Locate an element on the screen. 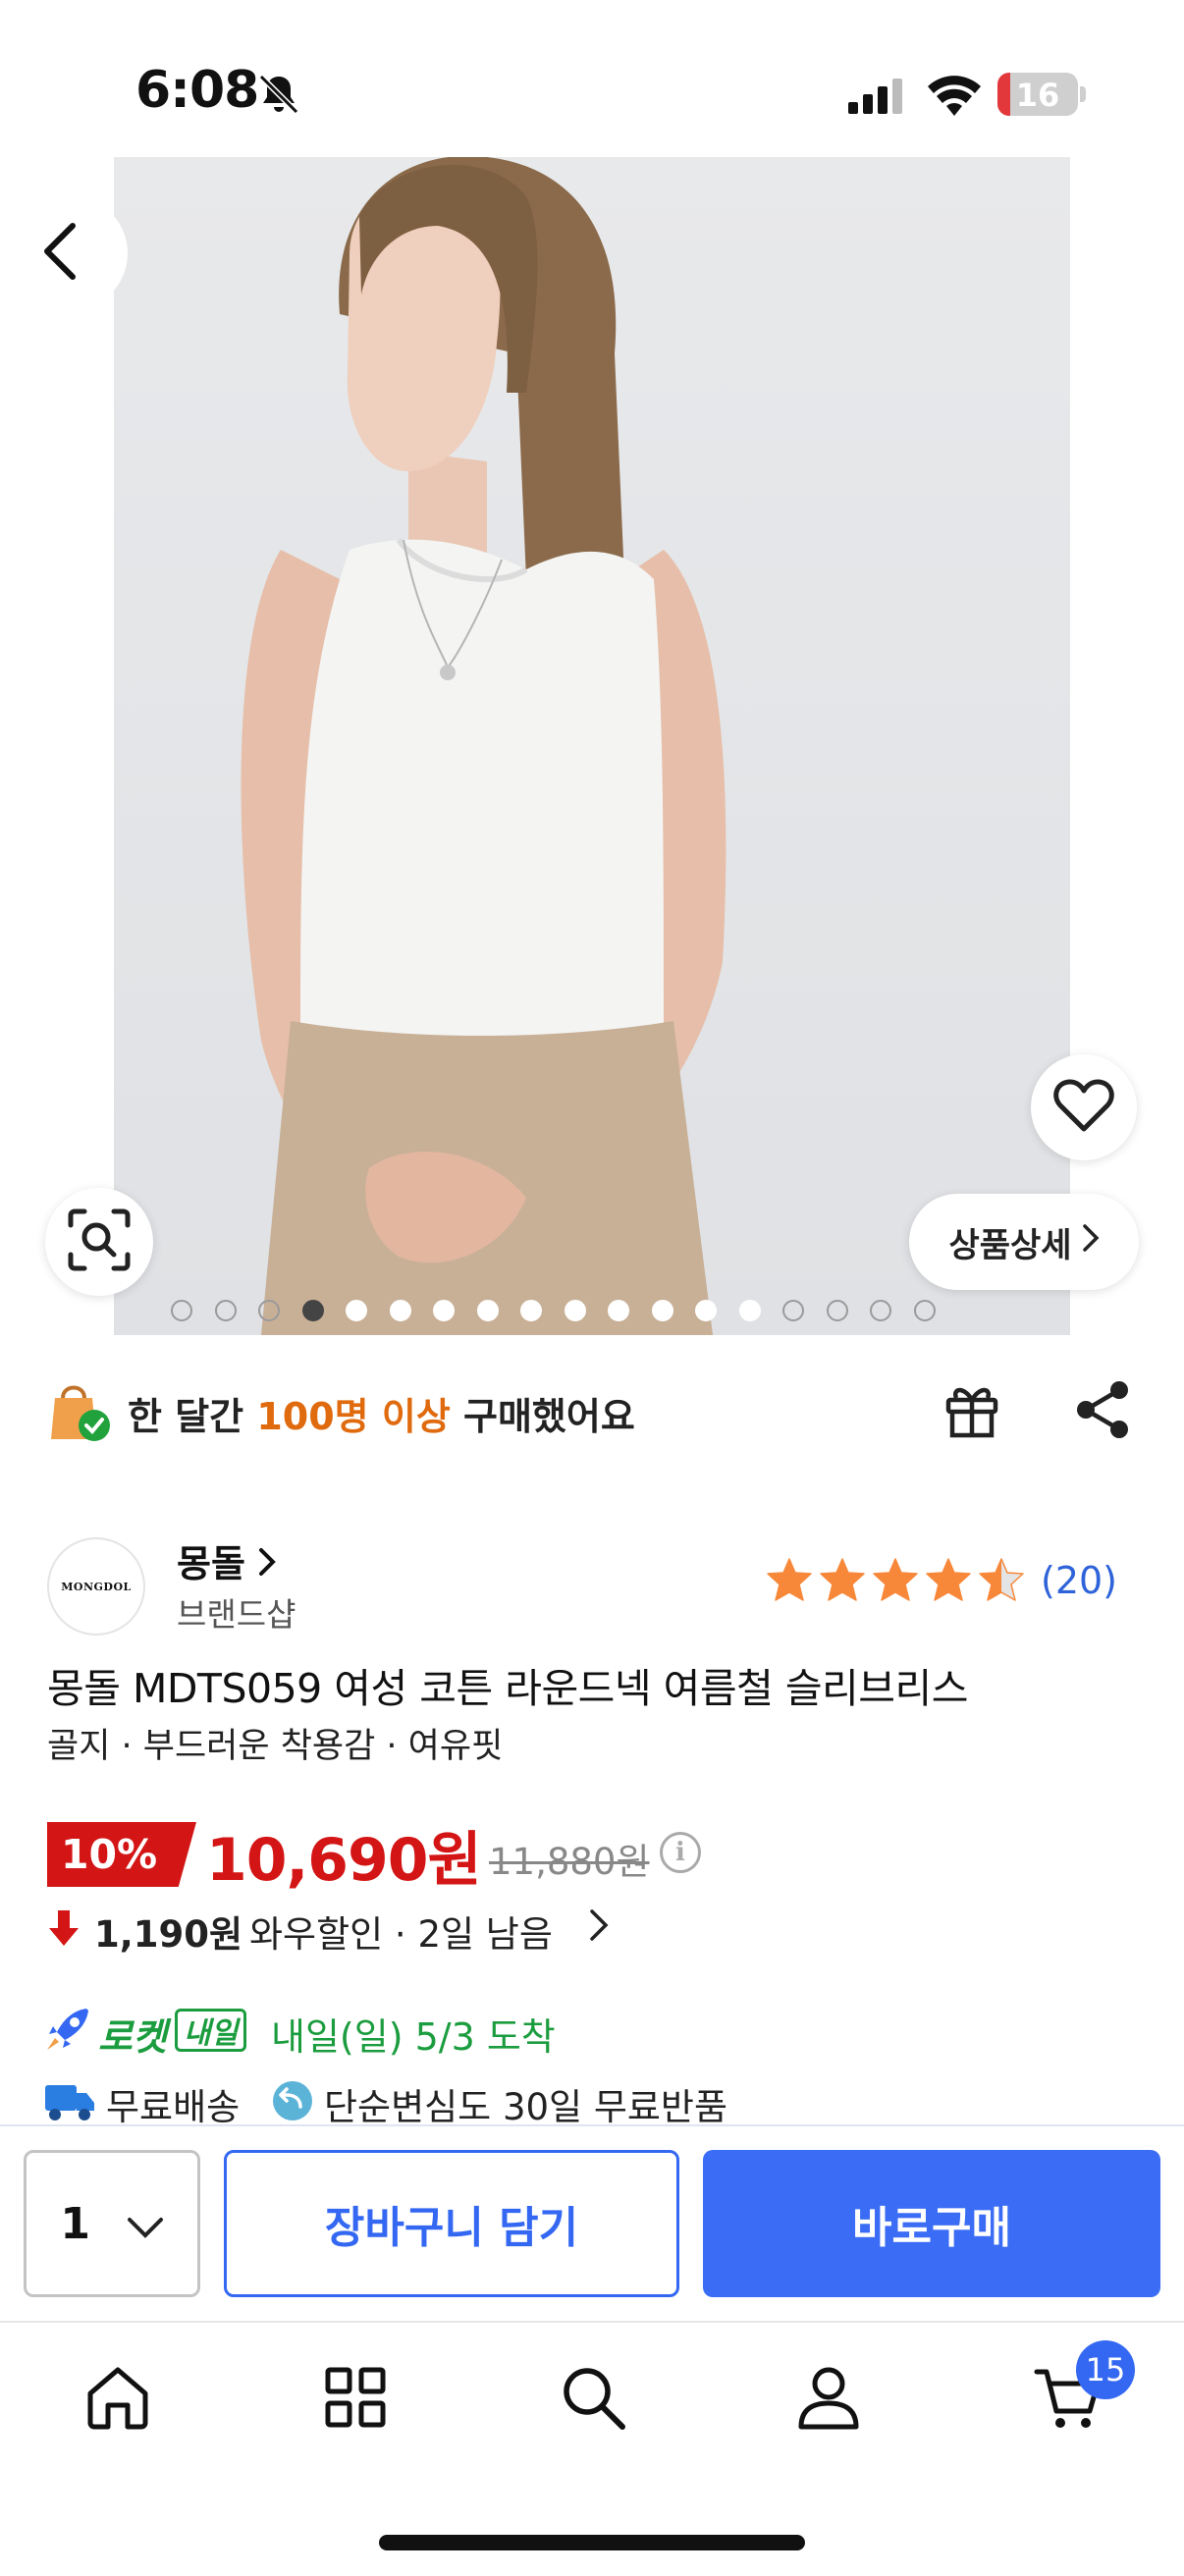  rating-stars is located at coordinates (895, 1579).